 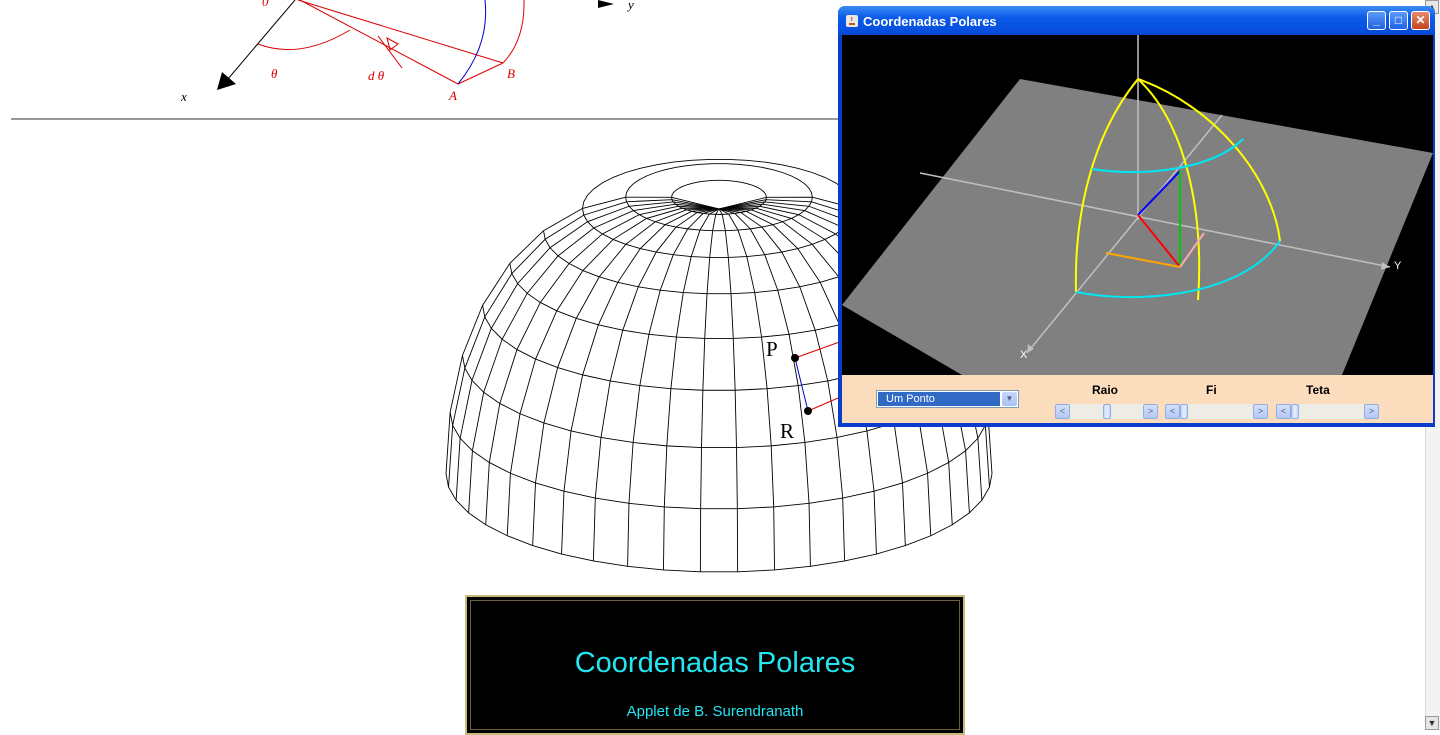 What do you see at coordinates (1398, 266) in the screenshot?
I see `axis-label-y: Y` at bounding box center [1398, 266].